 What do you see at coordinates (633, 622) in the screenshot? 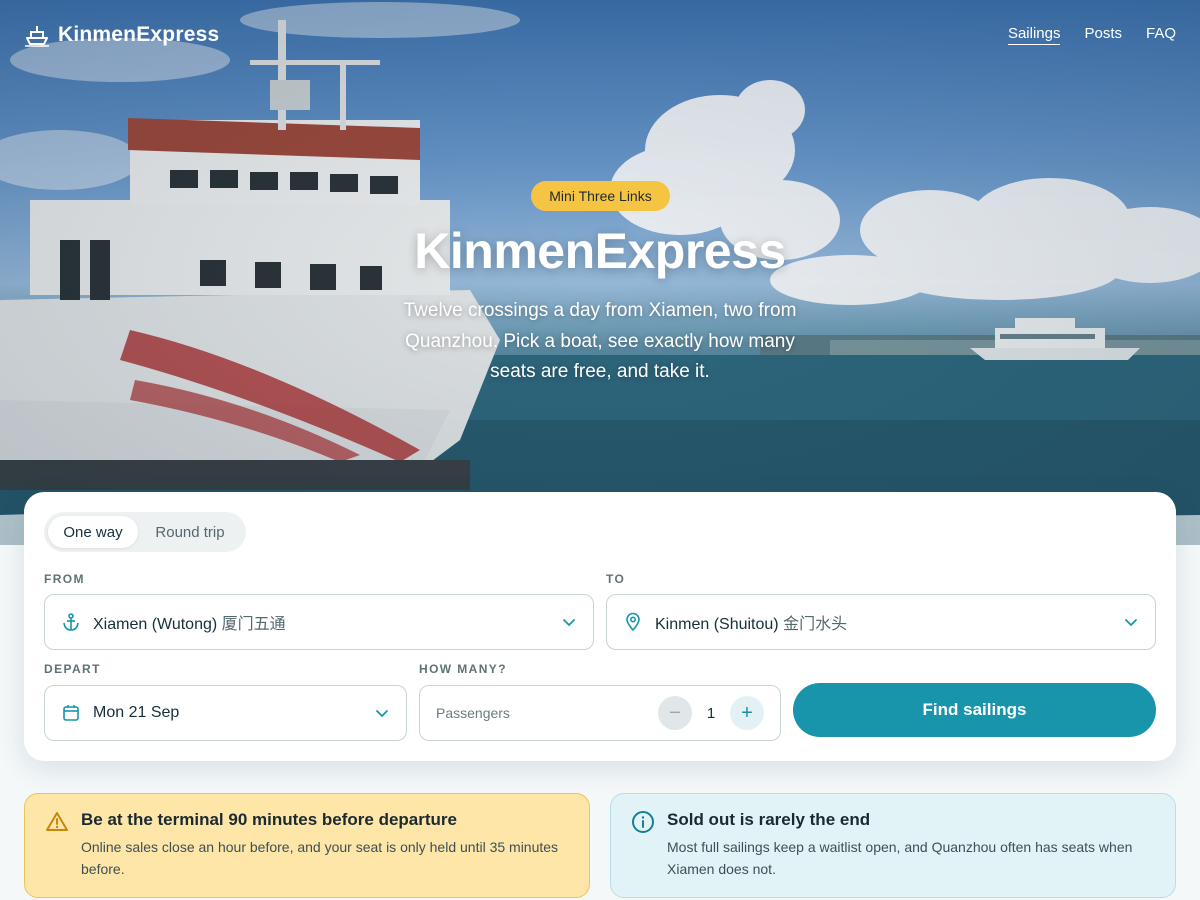
I see `map-pin-icon` at bounding box center [633, 622].